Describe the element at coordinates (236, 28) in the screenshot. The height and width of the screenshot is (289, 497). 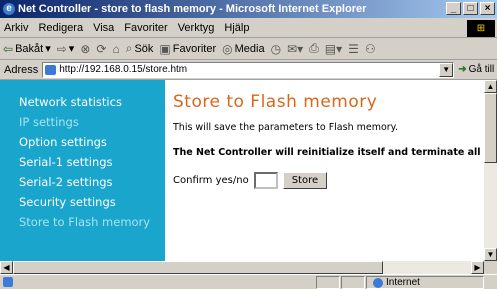
I see `menu-hjalp: Hjälp` at that location.